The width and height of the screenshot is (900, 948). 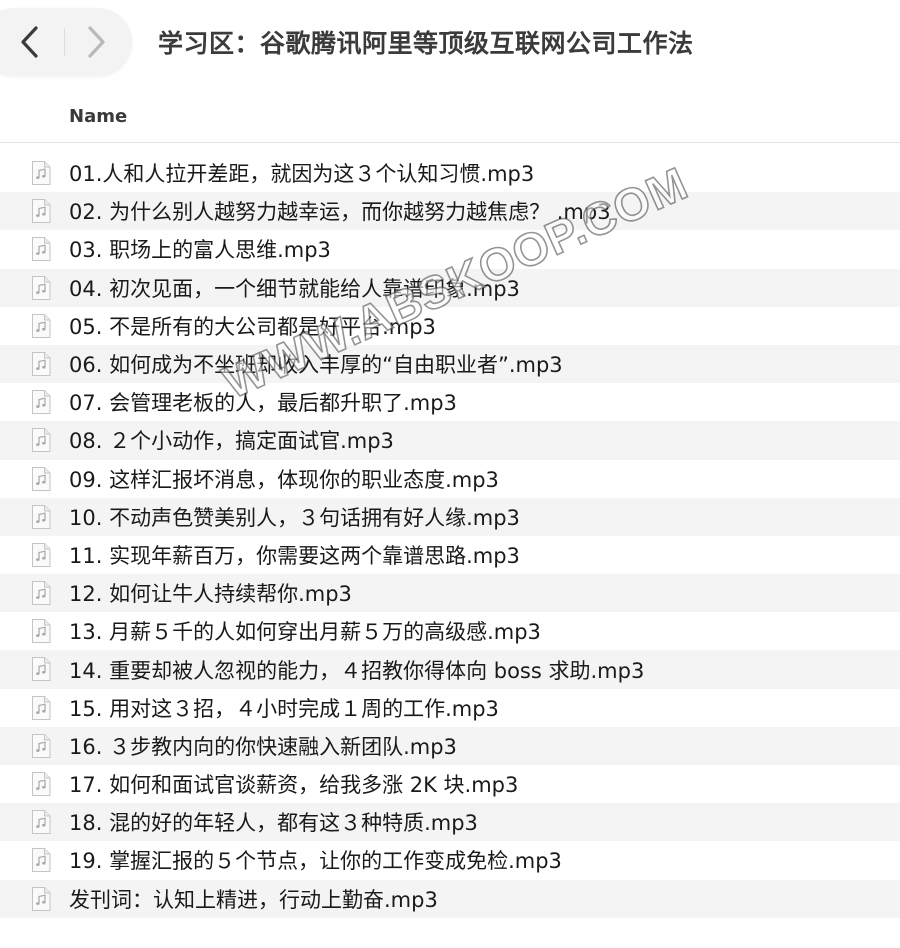 I want to click on chevron-left-icon, so click(x=29, y=42).